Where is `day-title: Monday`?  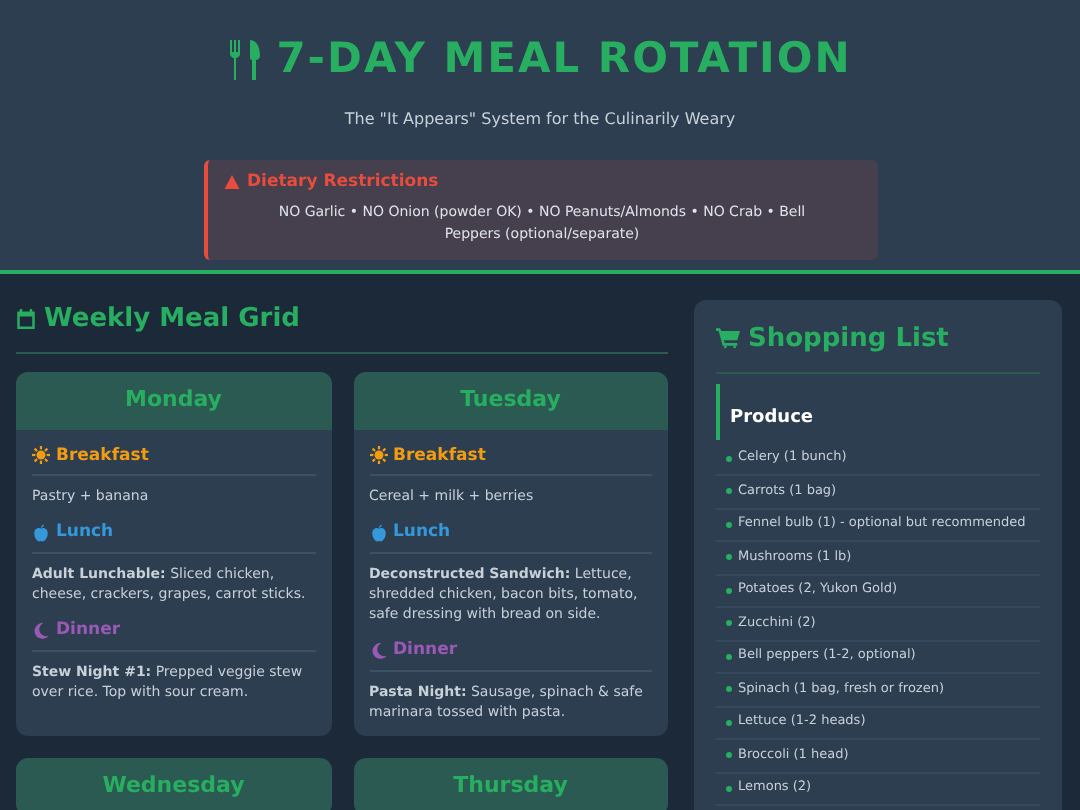 day-title: Monday is located at coordinates (173, 399).